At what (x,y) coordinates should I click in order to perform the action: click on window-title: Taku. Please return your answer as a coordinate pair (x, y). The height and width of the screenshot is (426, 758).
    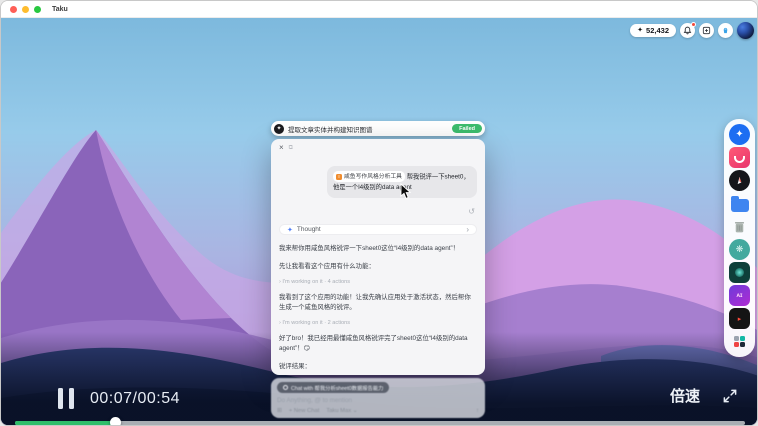
    Looking at the image, I should click on (60, 9).